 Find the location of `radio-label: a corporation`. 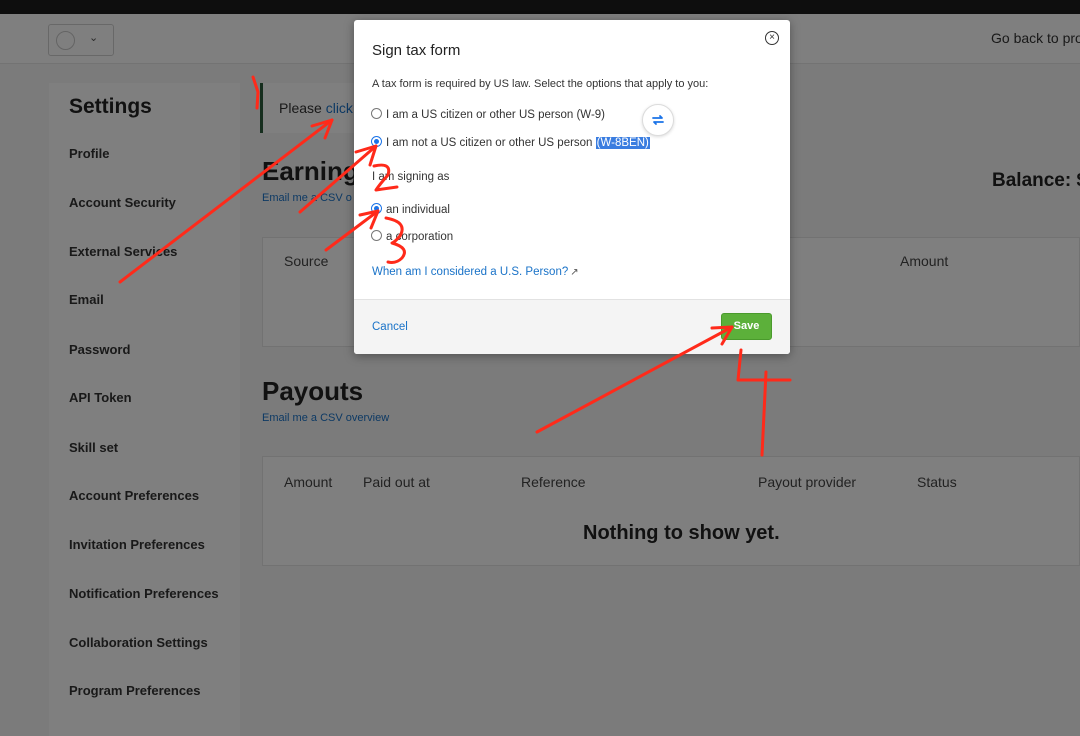

radio-label: a corporation is located at coordinates (420, 237).